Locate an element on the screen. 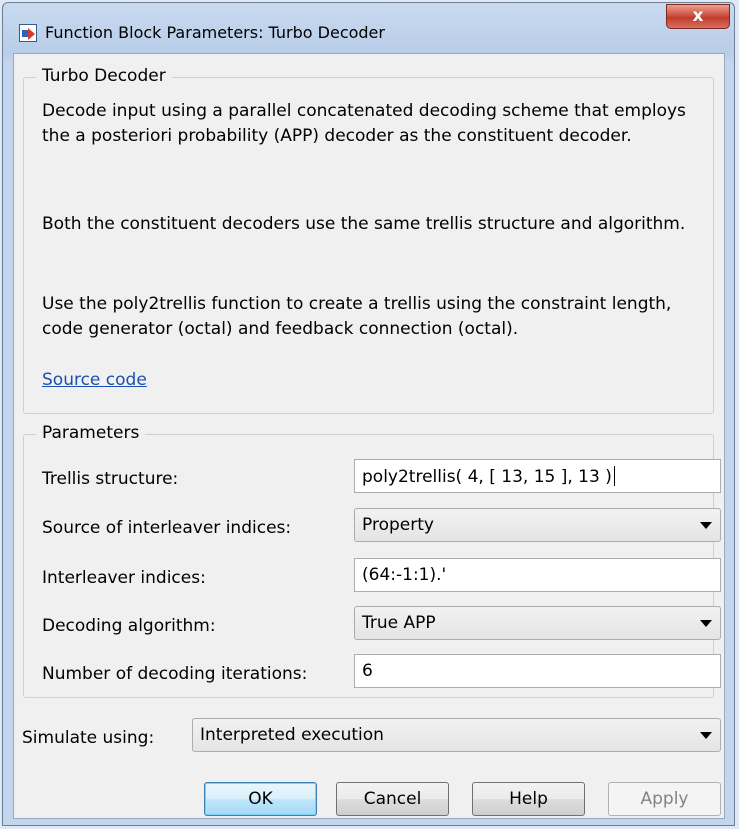 The height and width of the screenshot is (829, 739). interleaver-indices-input: (64:-1:1).' is located at coordinates (537, 575).